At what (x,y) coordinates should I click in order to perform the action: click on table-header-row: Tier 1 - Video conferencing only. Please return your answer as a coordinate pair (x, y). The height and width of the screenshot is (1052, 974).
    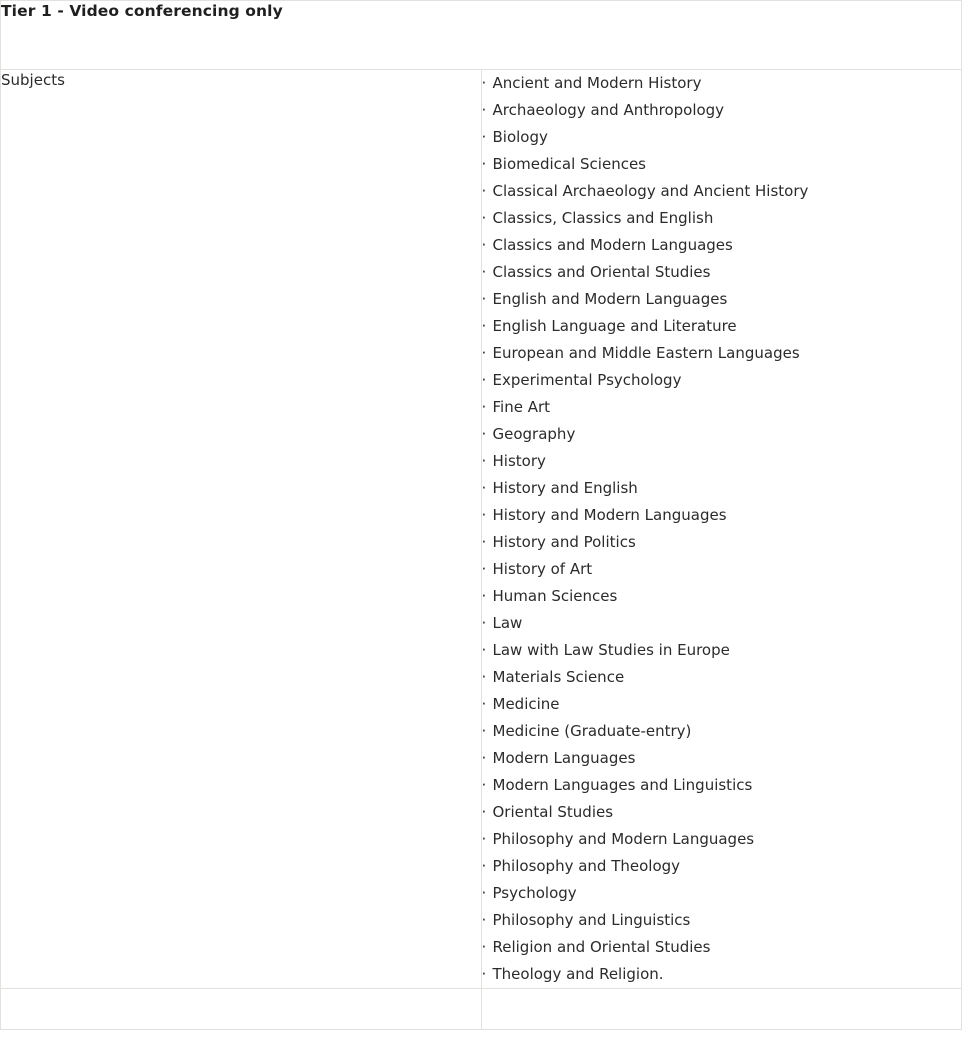
    Looking at the image, I should click on (481, 35).